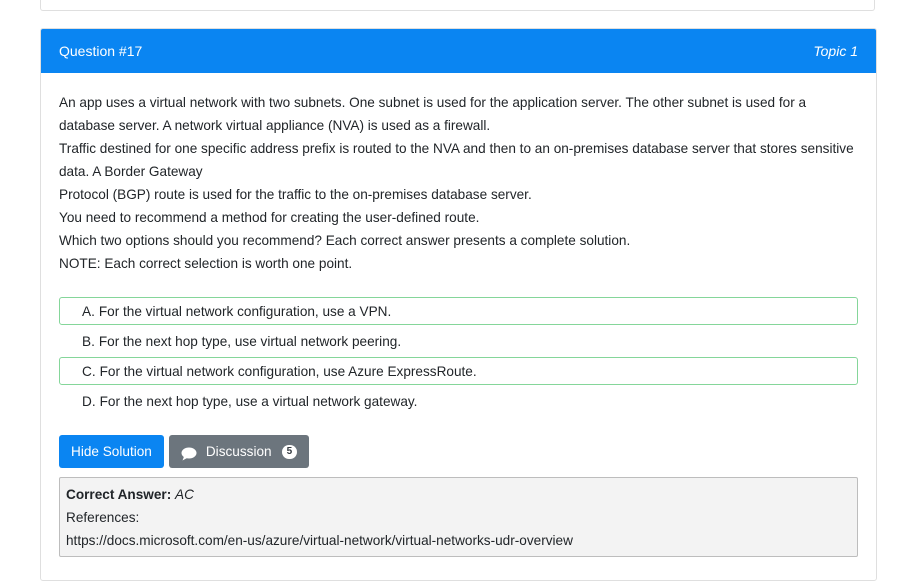 The image size is (914, 584). What do you see at coordinates (458, 494) in the screenshot?
I see `correct-answer-line: Correct Answer: AC` at bounding box center [458, 494].